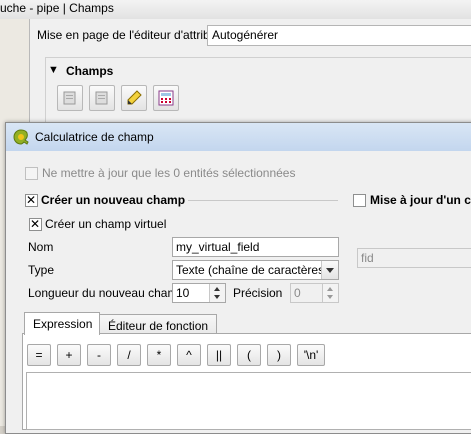 This screenshot has width=471, height=434. What do you see at coordinates (279, 355) in the screenshot?
I see `operator-close-paren-button: )` at bounding box center [279, 355].